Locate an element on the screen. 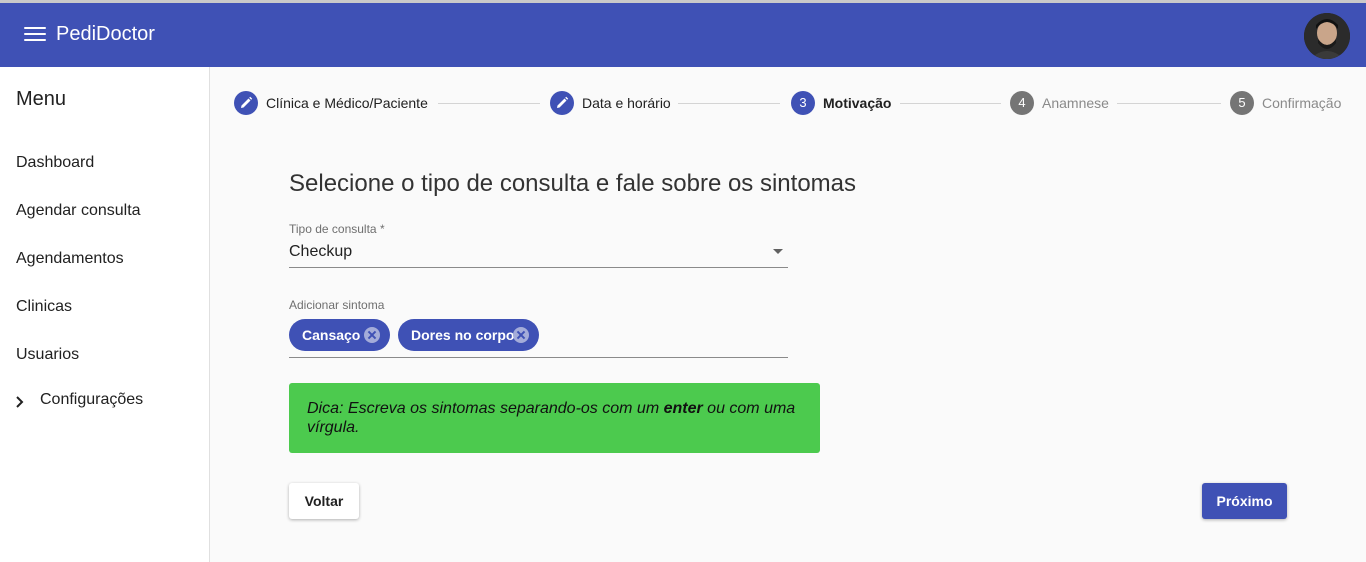 This screenshot has width=1366, height=562. avatar is located at coordinates (1327, 36).